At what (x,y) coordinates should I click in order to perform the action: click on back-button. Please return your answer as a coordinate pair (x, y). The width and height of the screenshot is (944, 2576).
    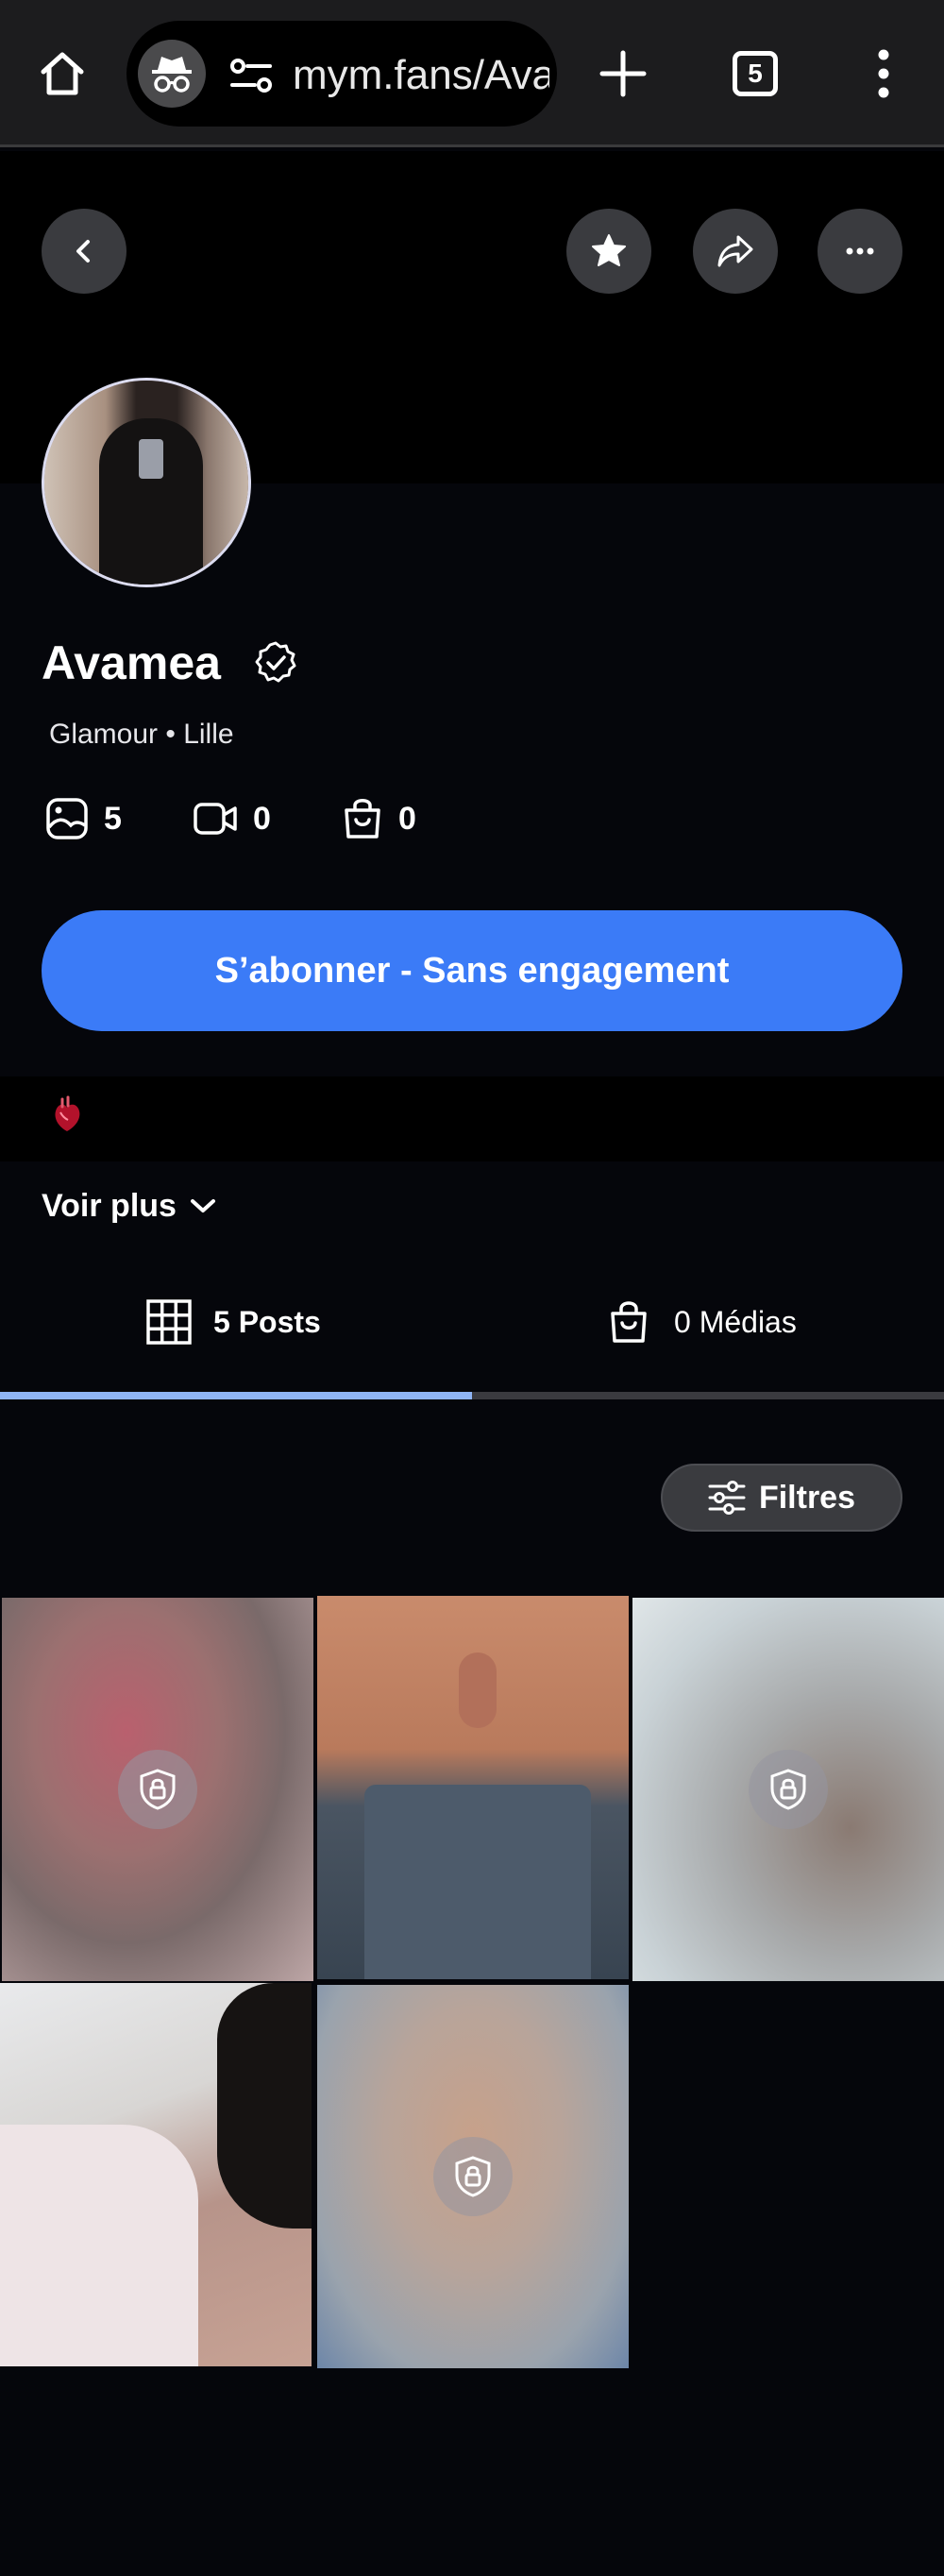
    Looking at the image, I should click on (84, 251).